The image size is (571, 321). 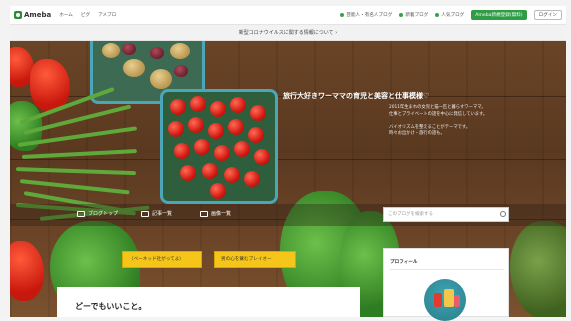 What do you see at coordinates (66, 15) in the screenshot?
I see `nav-home: ホーム` at bounding box center [66, 15].